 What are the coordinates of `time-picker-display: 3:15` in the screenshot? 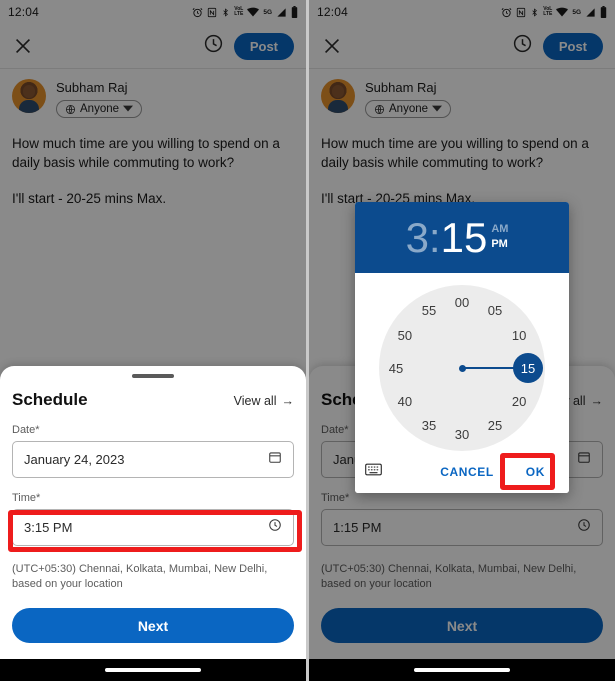 It's located at (447, 237).